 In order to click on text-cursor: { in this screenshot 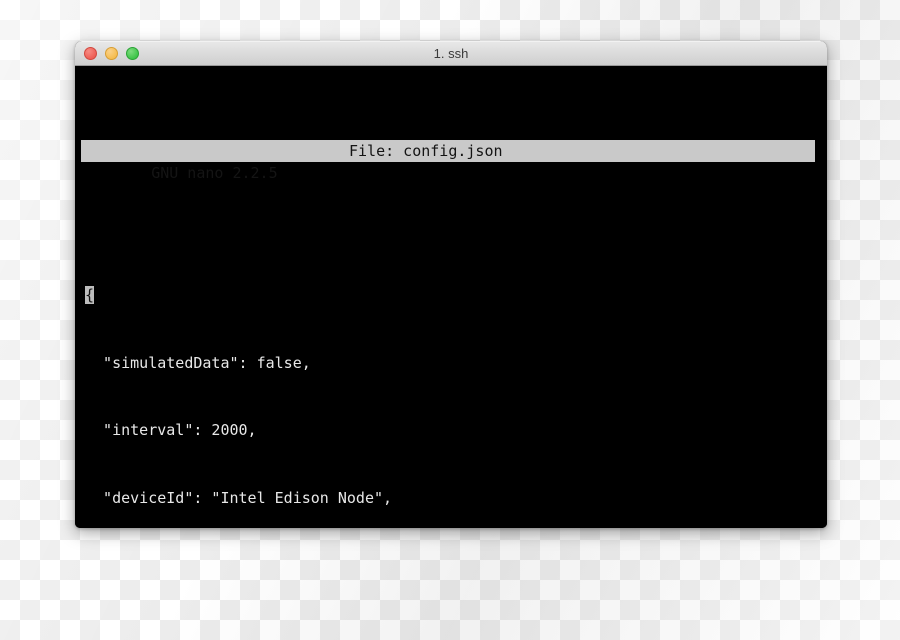, I will do `click(90, 295)`.